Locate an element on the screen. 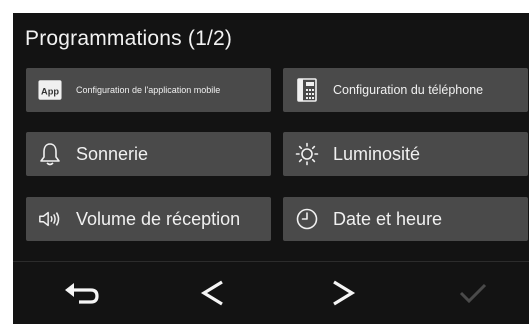 This screenshot has height=324, width=529. phone-icon is located at coordinates (307, 90).